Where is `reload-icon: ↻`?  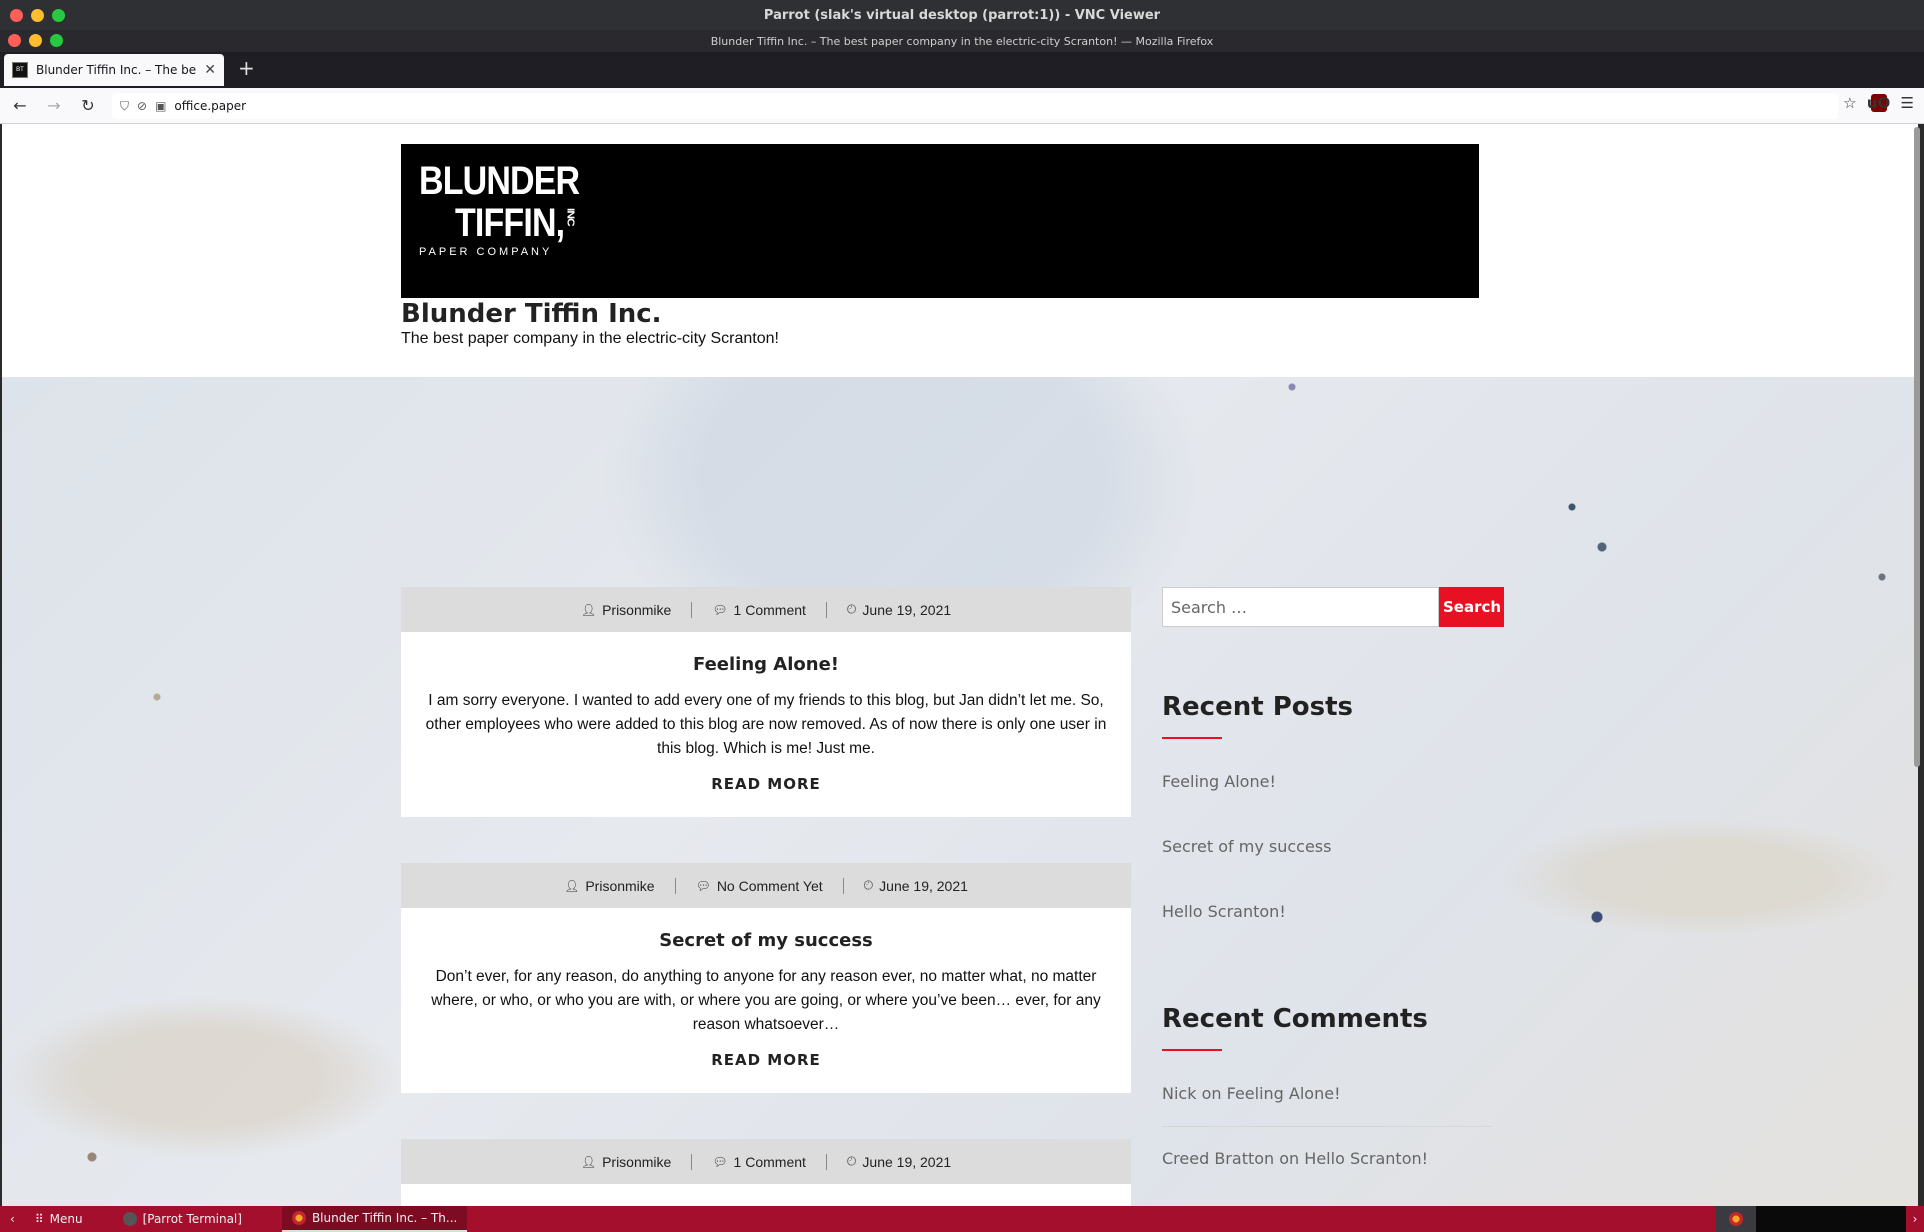
reload-icon: ↻ is located at coordinates (88, 106).